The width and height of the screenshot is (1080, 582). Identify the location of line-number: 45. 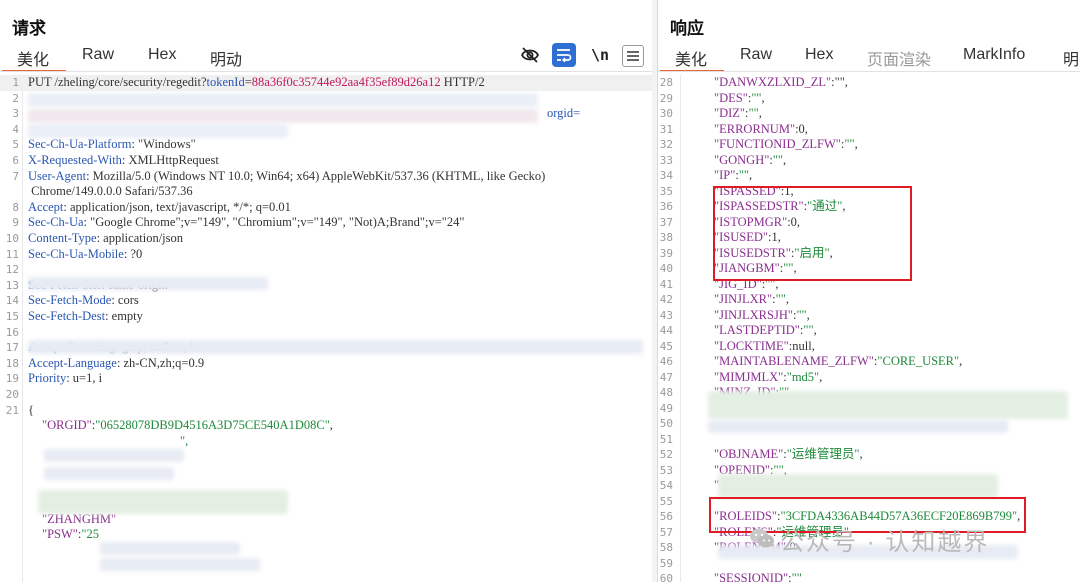
(666, 346).